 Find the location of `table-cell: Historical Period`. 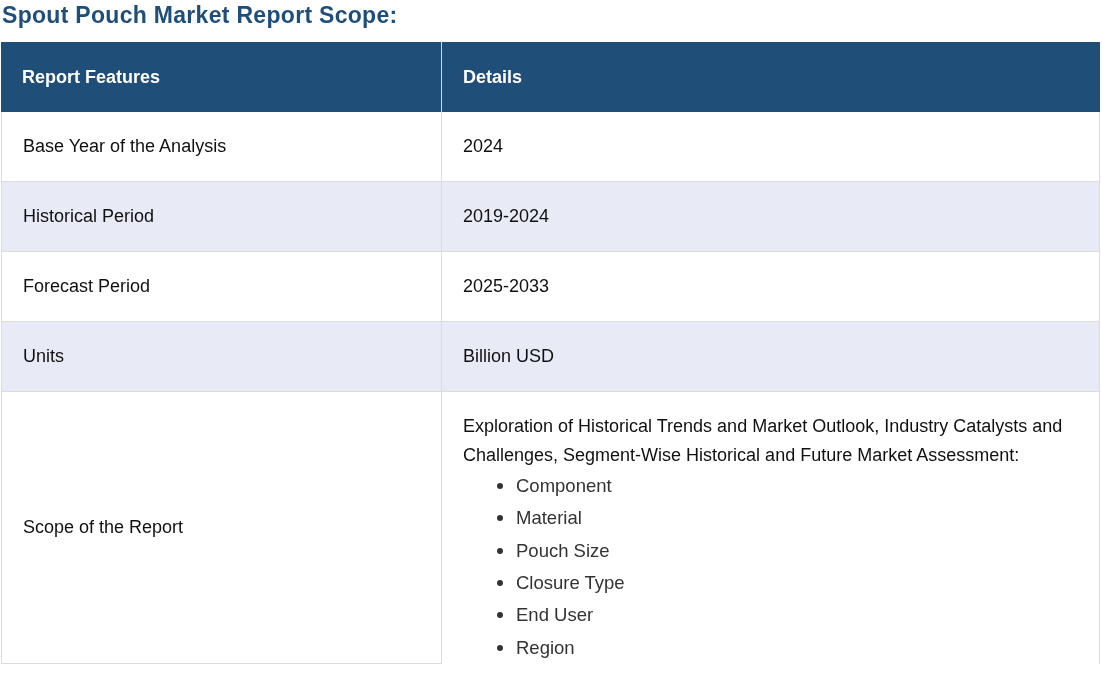

table-cell: Historical Period is located at coordinates (221, 217).